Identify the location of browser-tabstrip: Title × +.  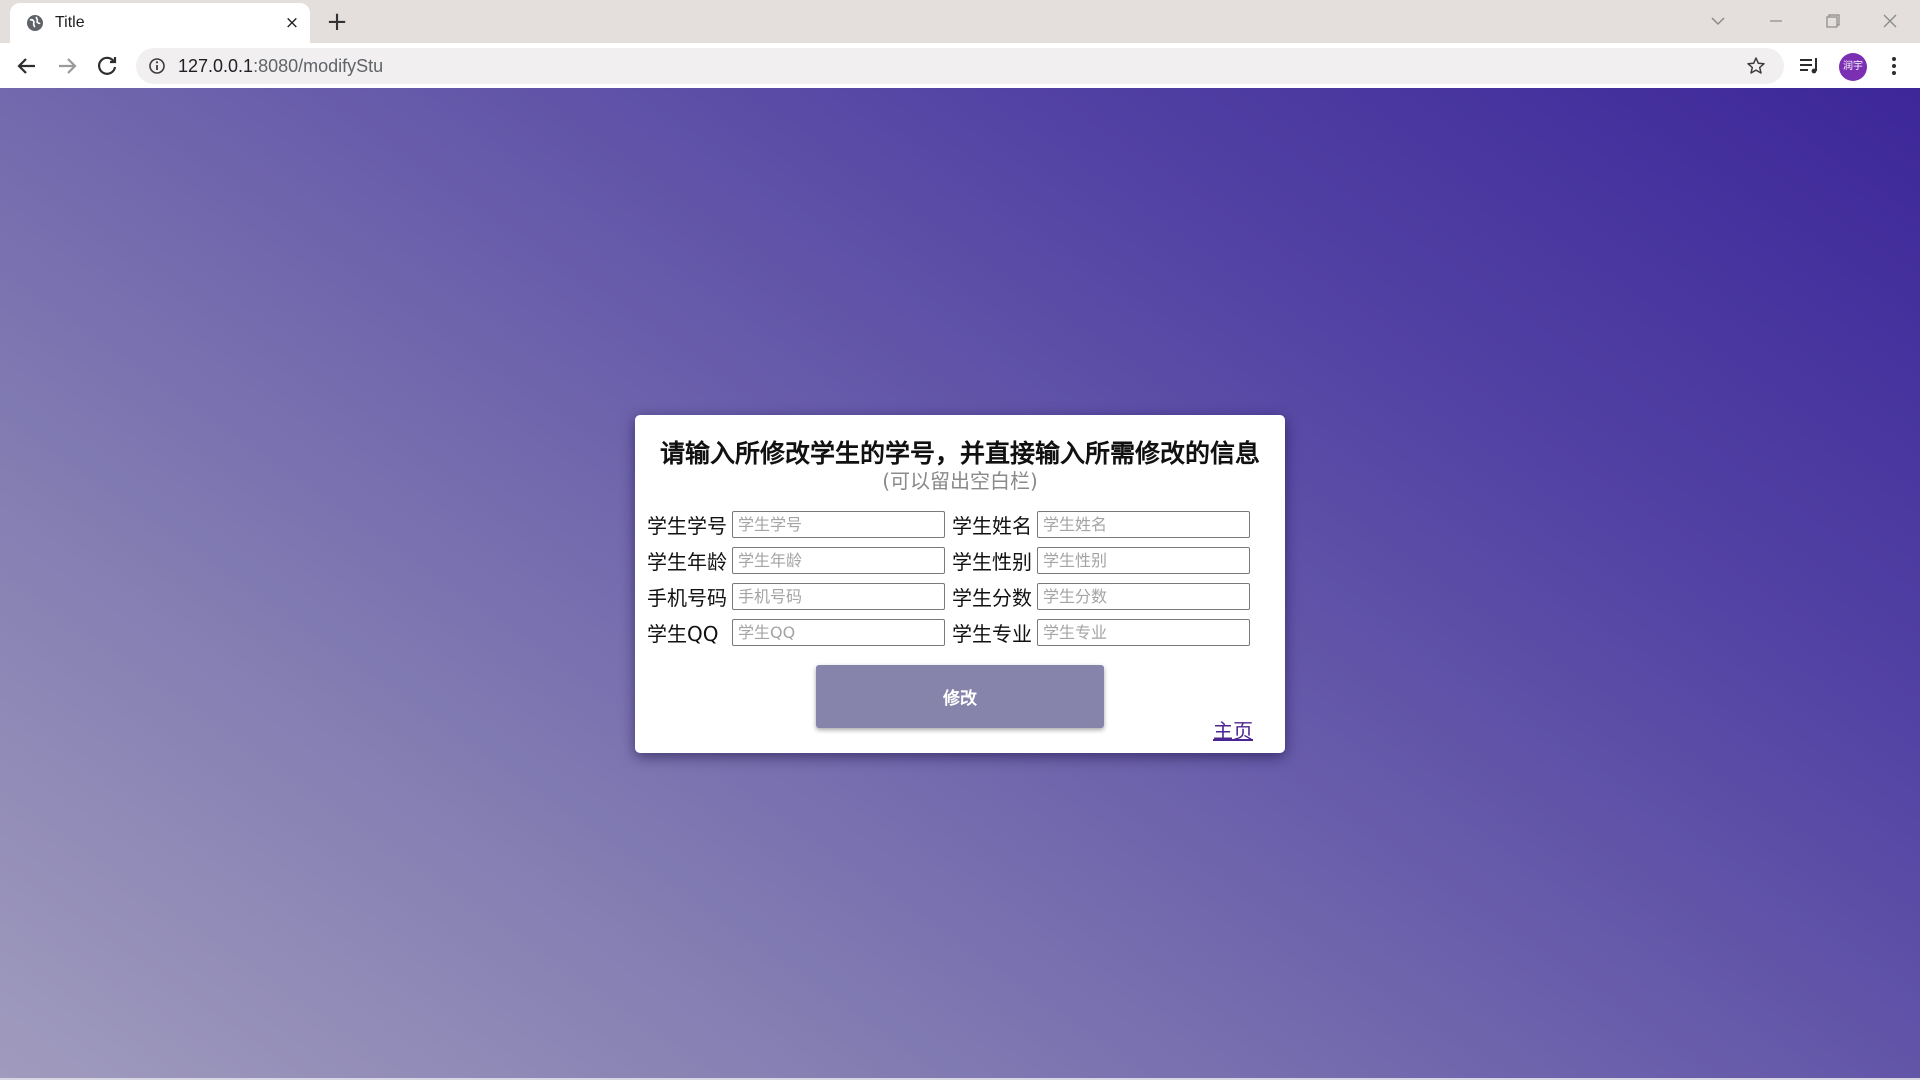
(960, 21).